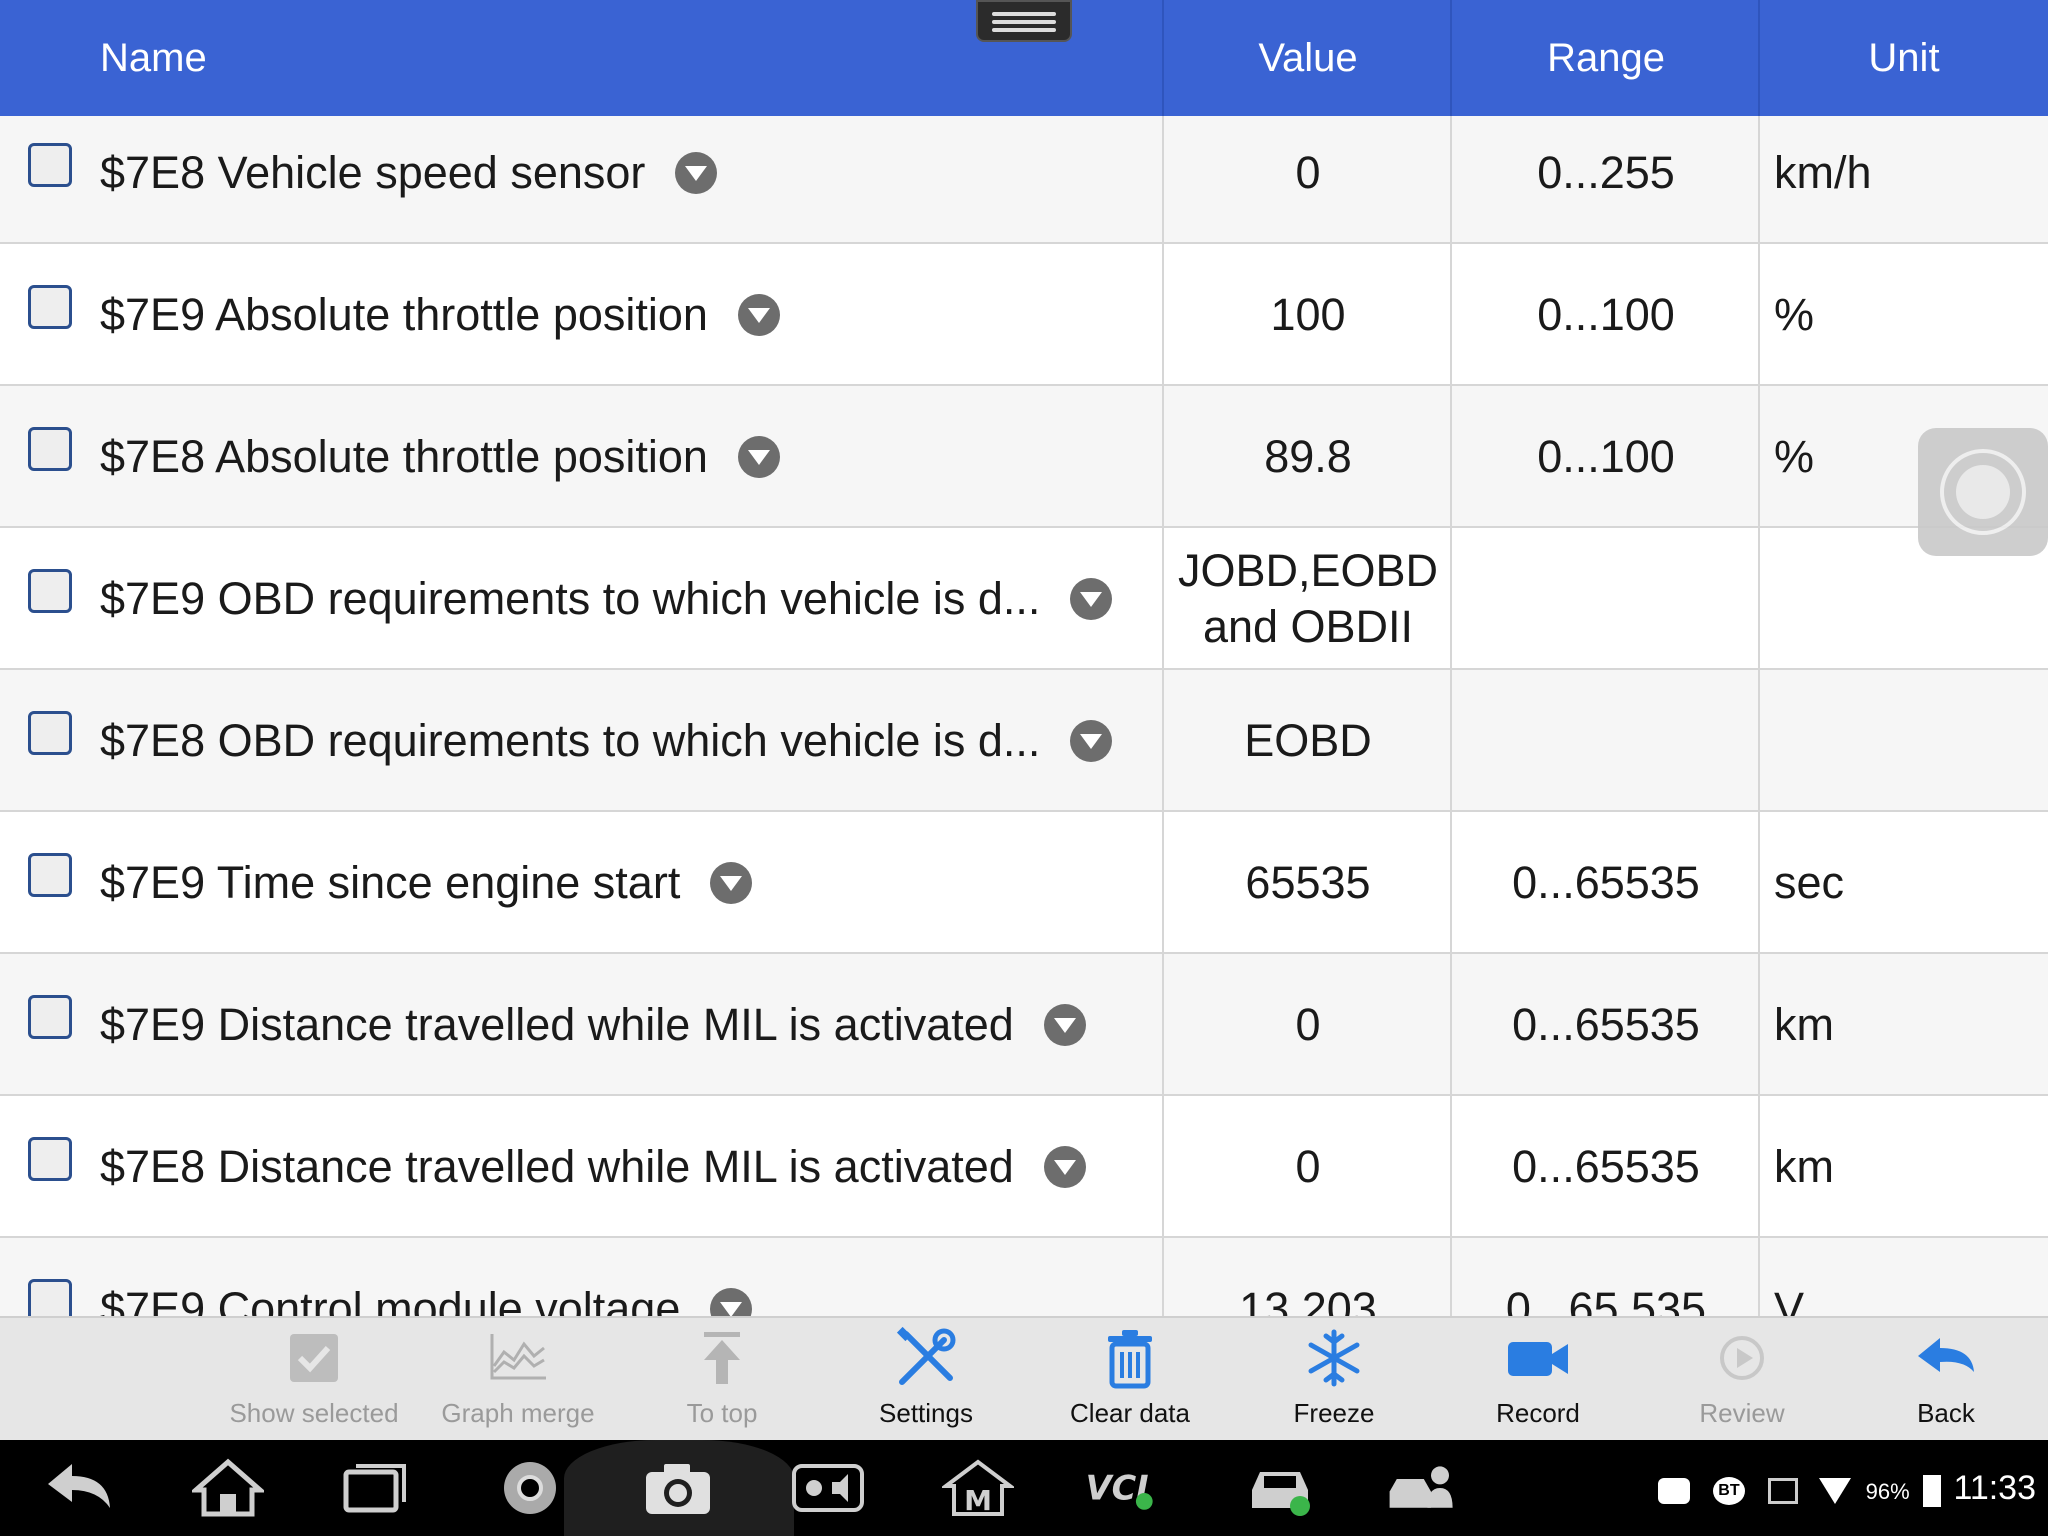 The image size is (2048, 1536). What do you see at coordinates (1308, 58) in the screenshot?
I see `column-header-value: Value` at bounding box center [1308, 58].